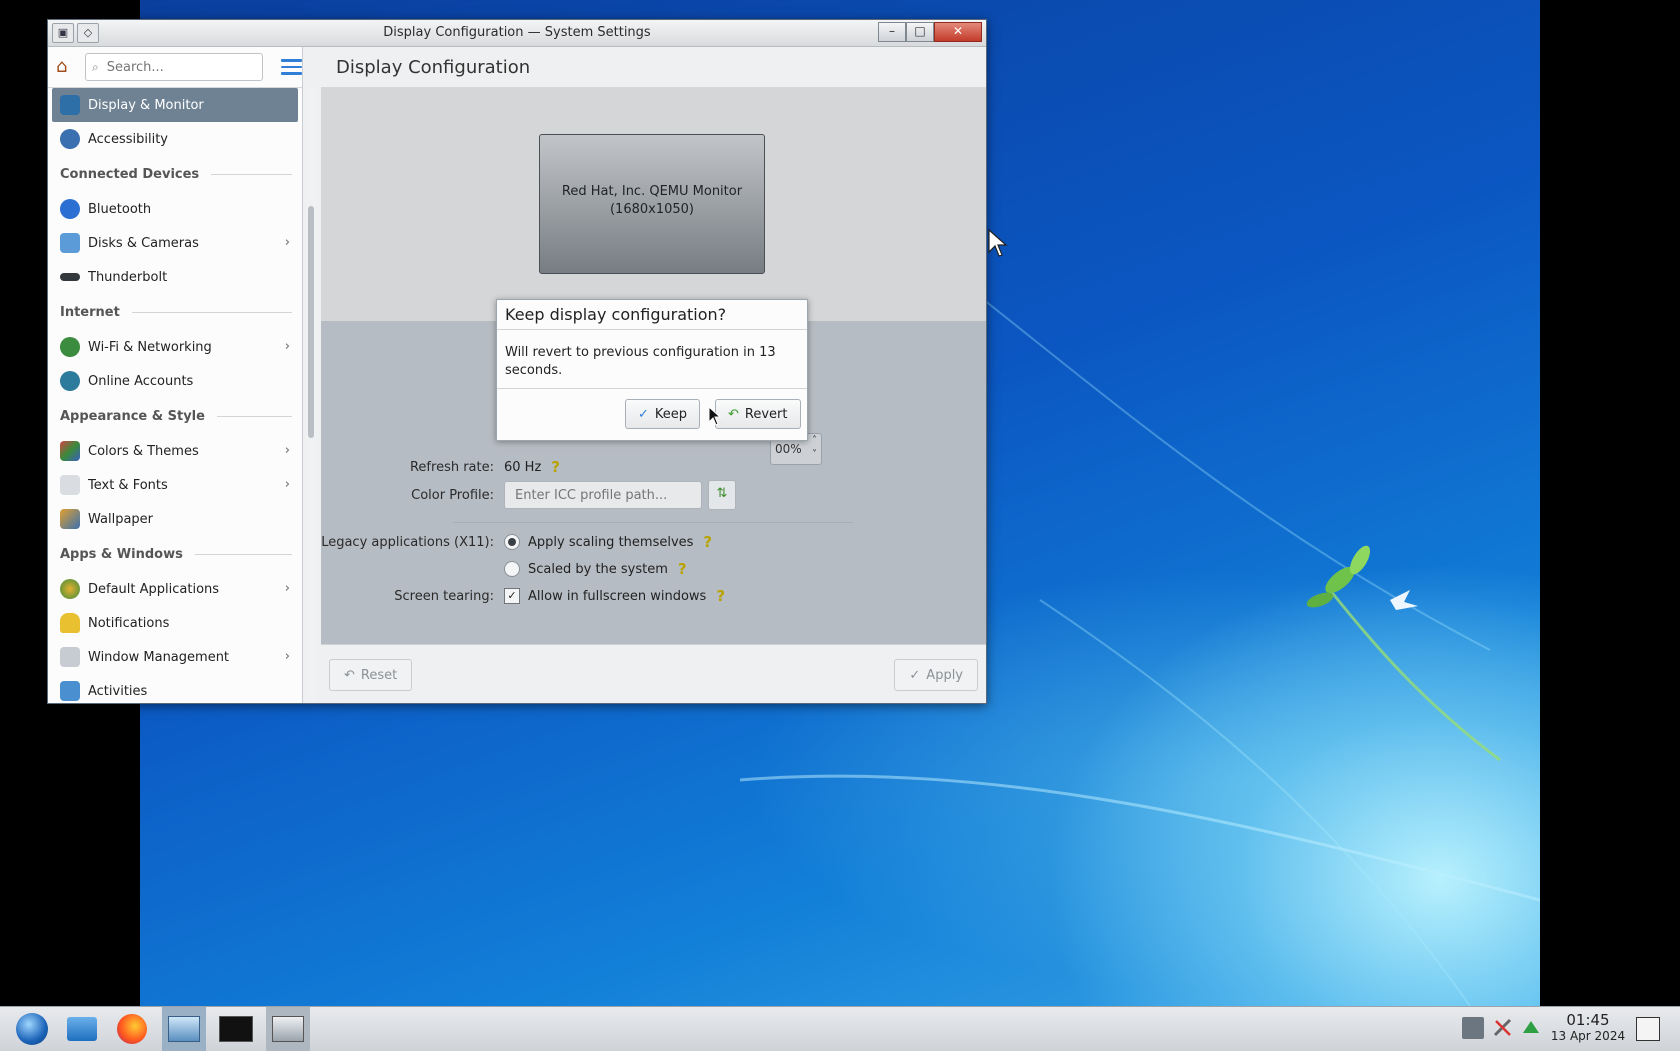  What do you see at coordinates (175, 623) in the screenshot?
I see `sidebar-item-notifications: Notifications` at bounding box center [175, 623].